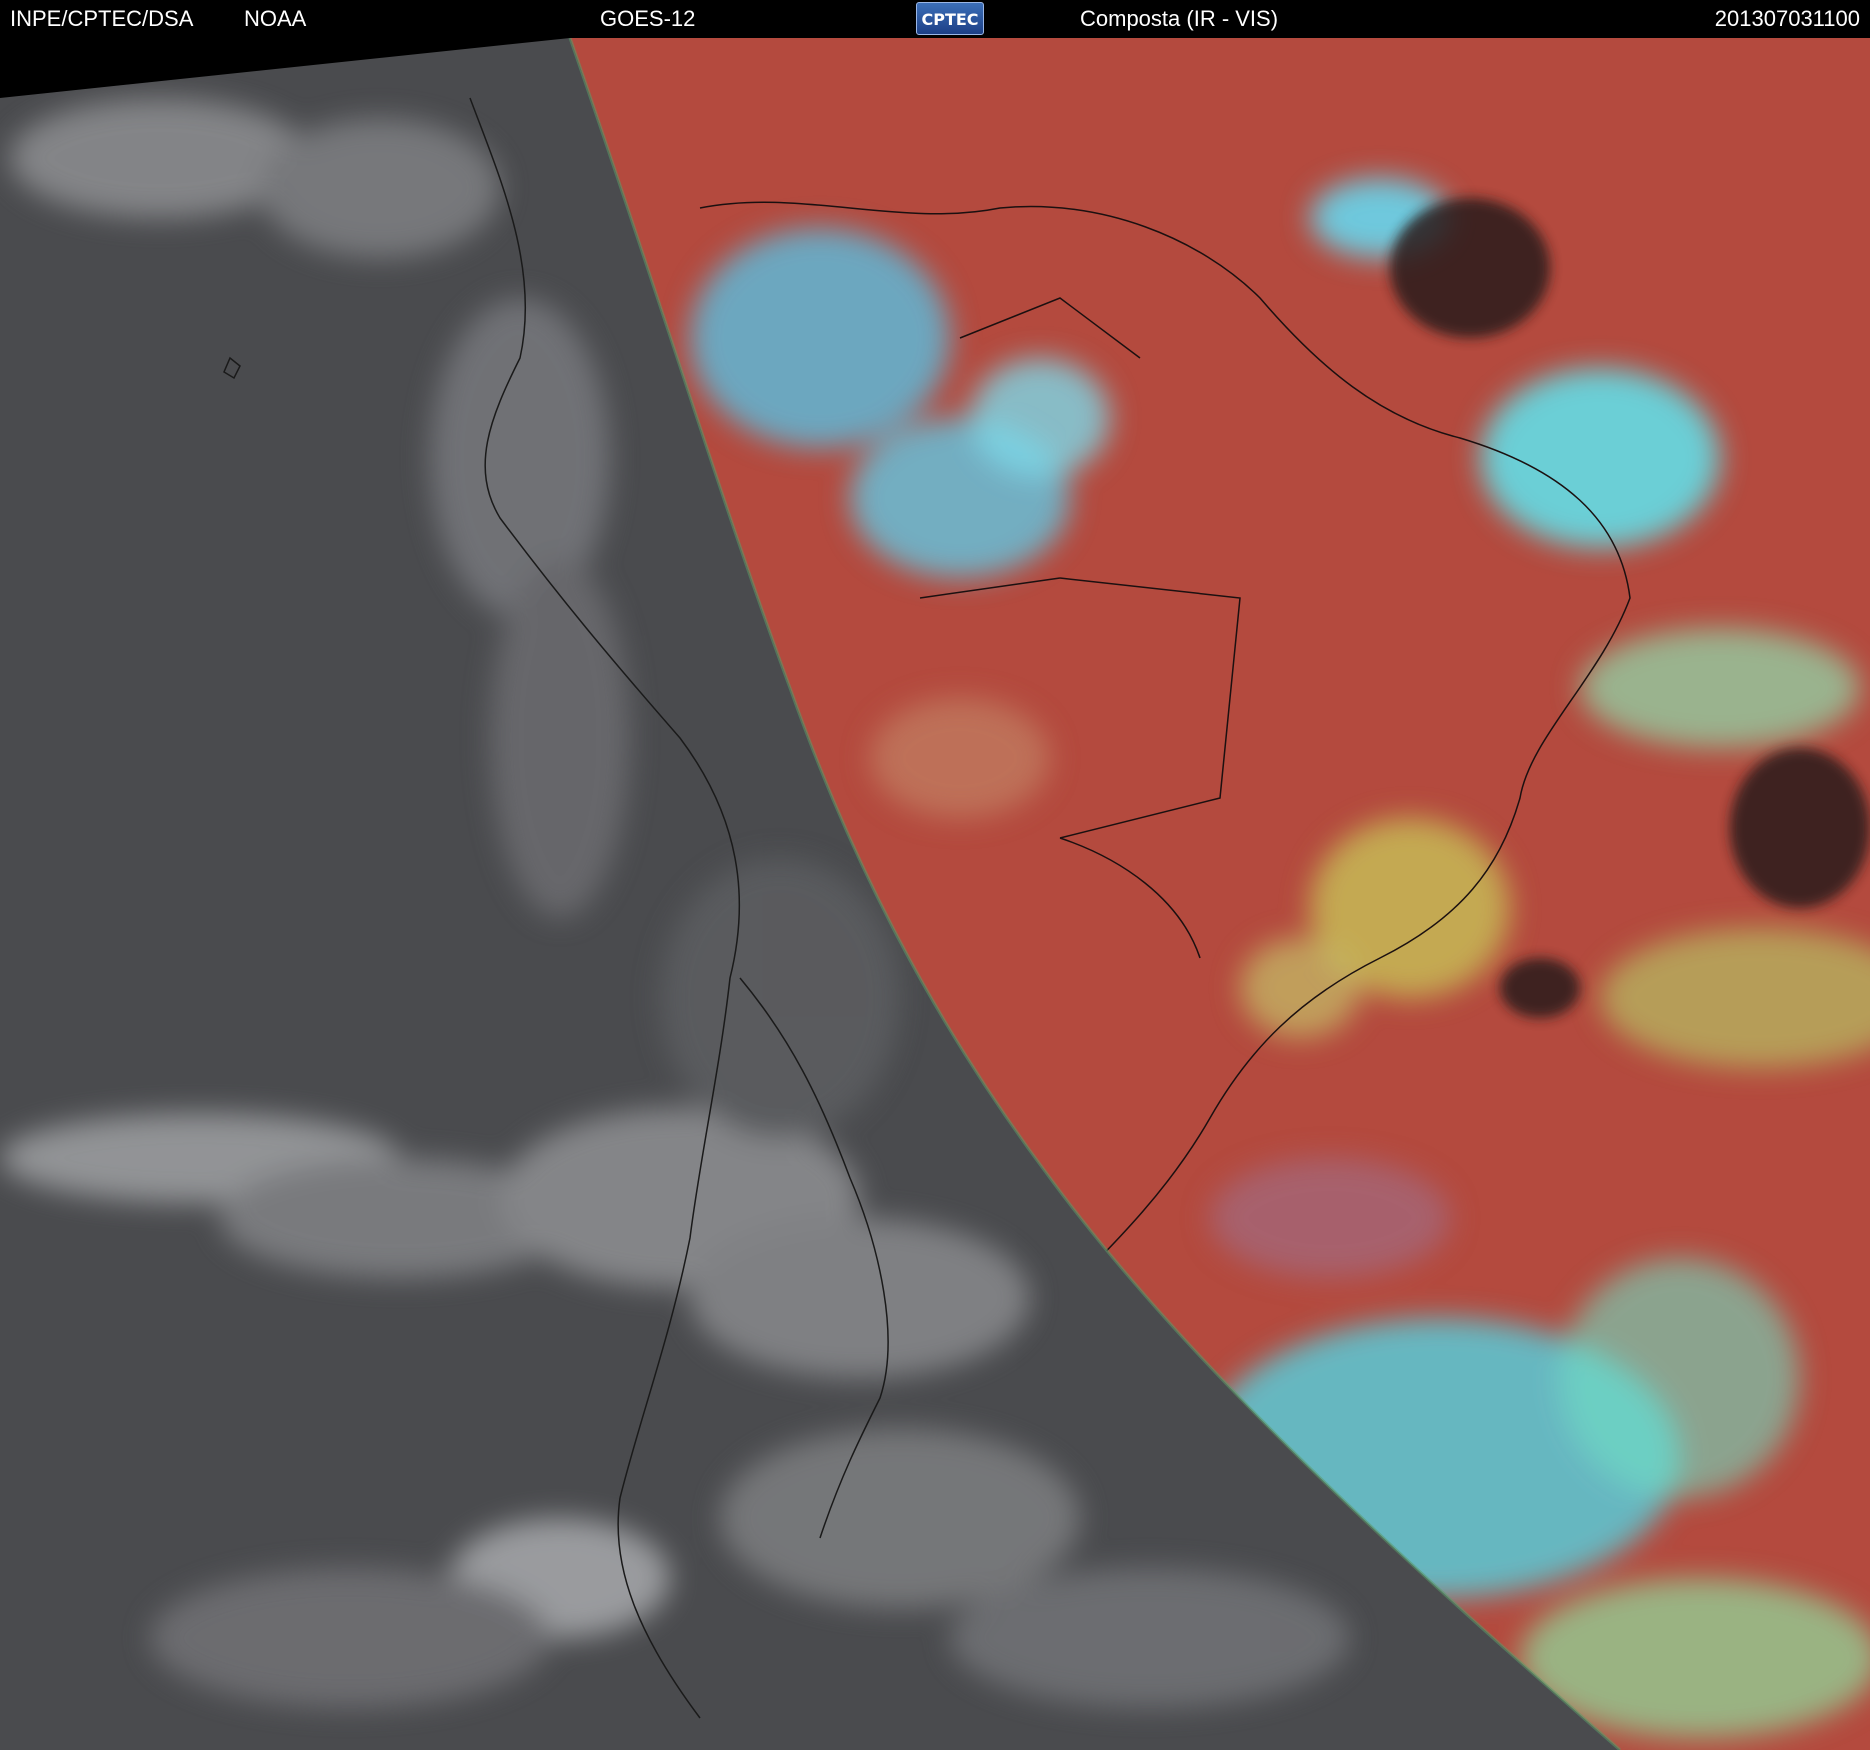 The width and height of the screenshot is (1870, 1750). I want to click on timestamp-label: 201307031100, so click(1787, 18).